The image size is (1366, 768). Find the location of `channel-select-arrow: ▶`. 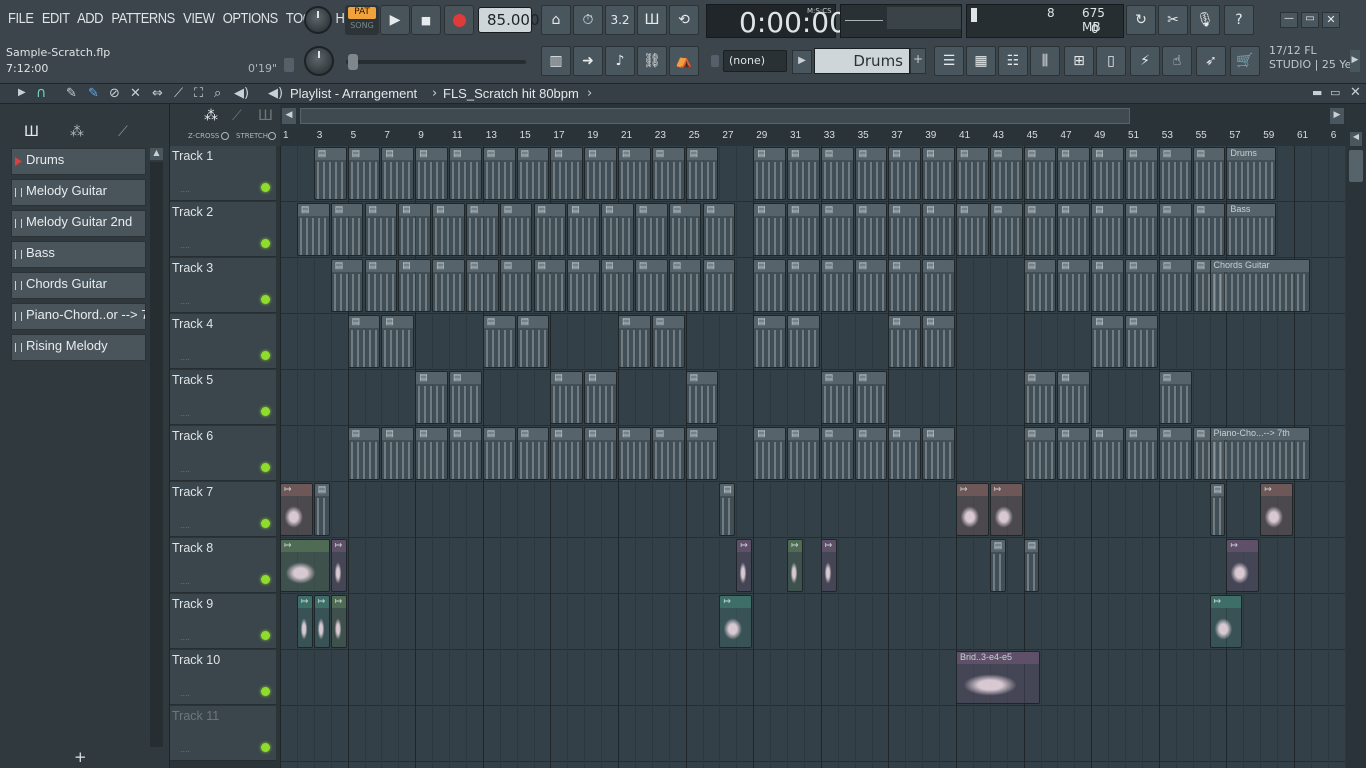

channel-select-arrow: ▶ is located at coordinates (802, 62).